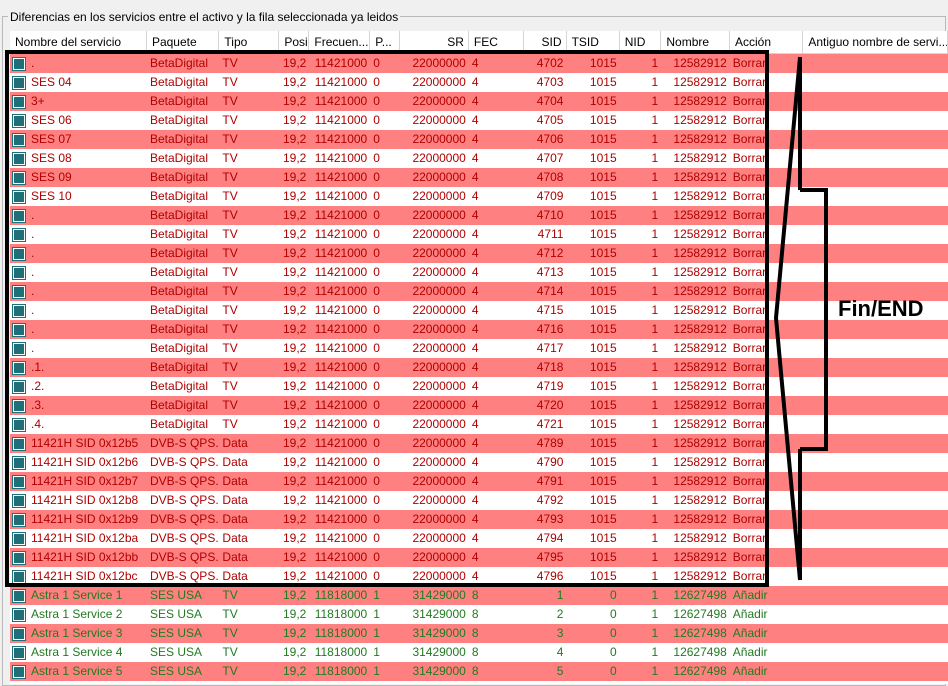 This screenshot has height=686, width=948. What do you see at coordinates (475, 234) in the screenshot?
I see `cell-fec: 4` at bounding box center [475, 234].